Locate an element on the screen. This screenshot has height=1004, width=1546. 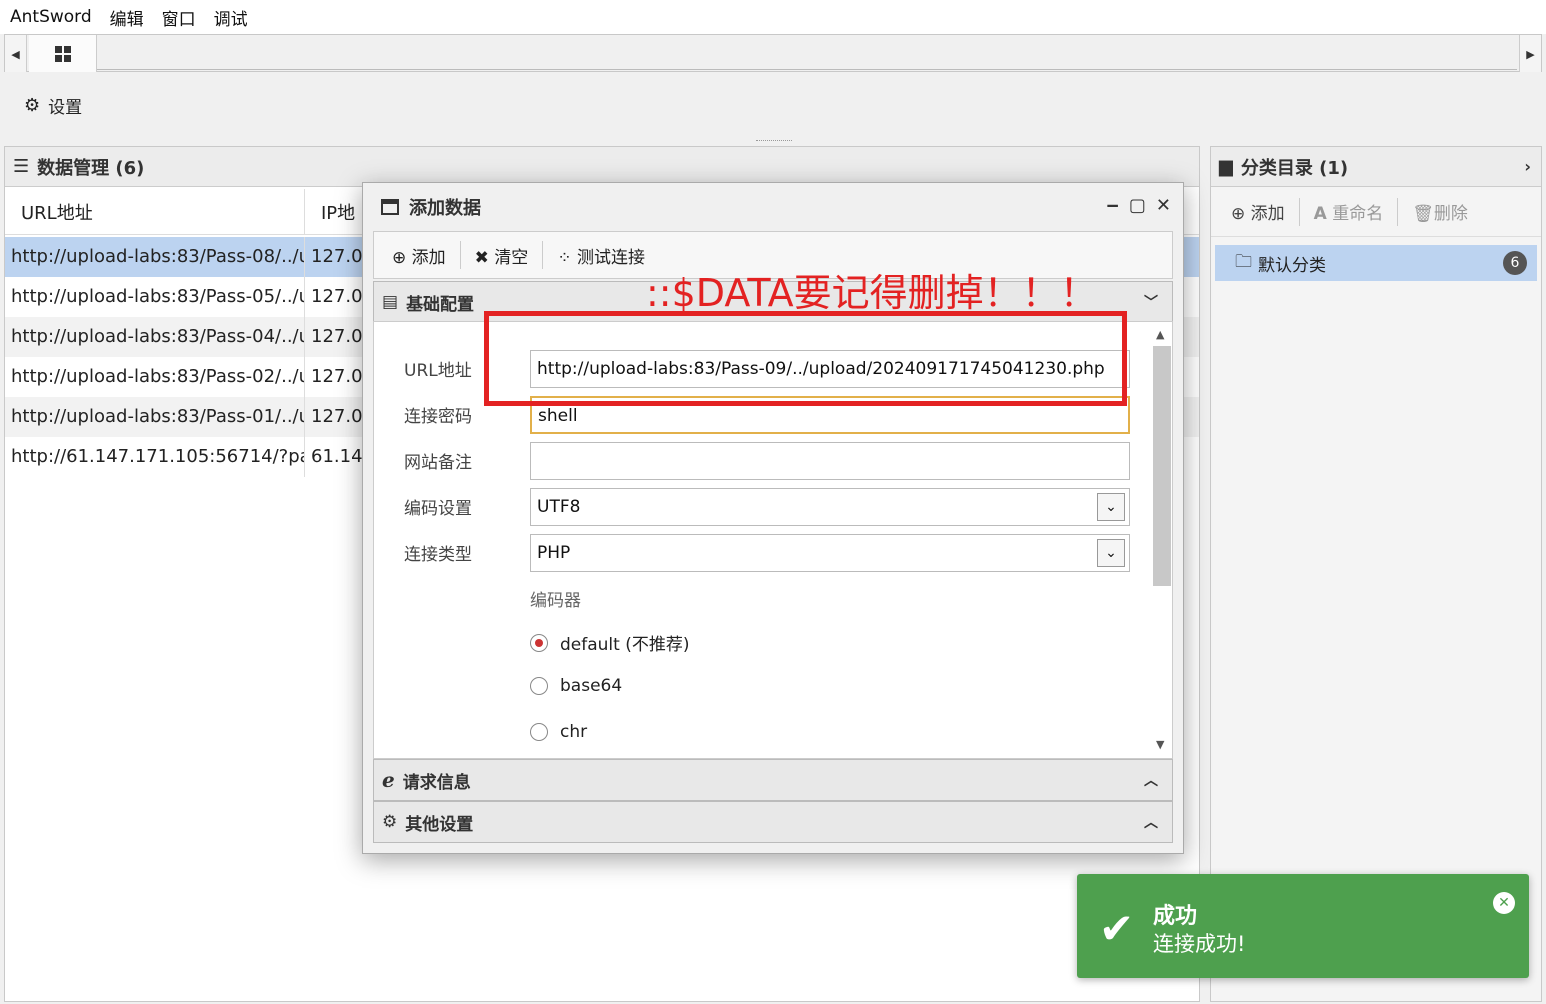
encoder-option-label: default (不推荐) is located at coordinates (625, 645).